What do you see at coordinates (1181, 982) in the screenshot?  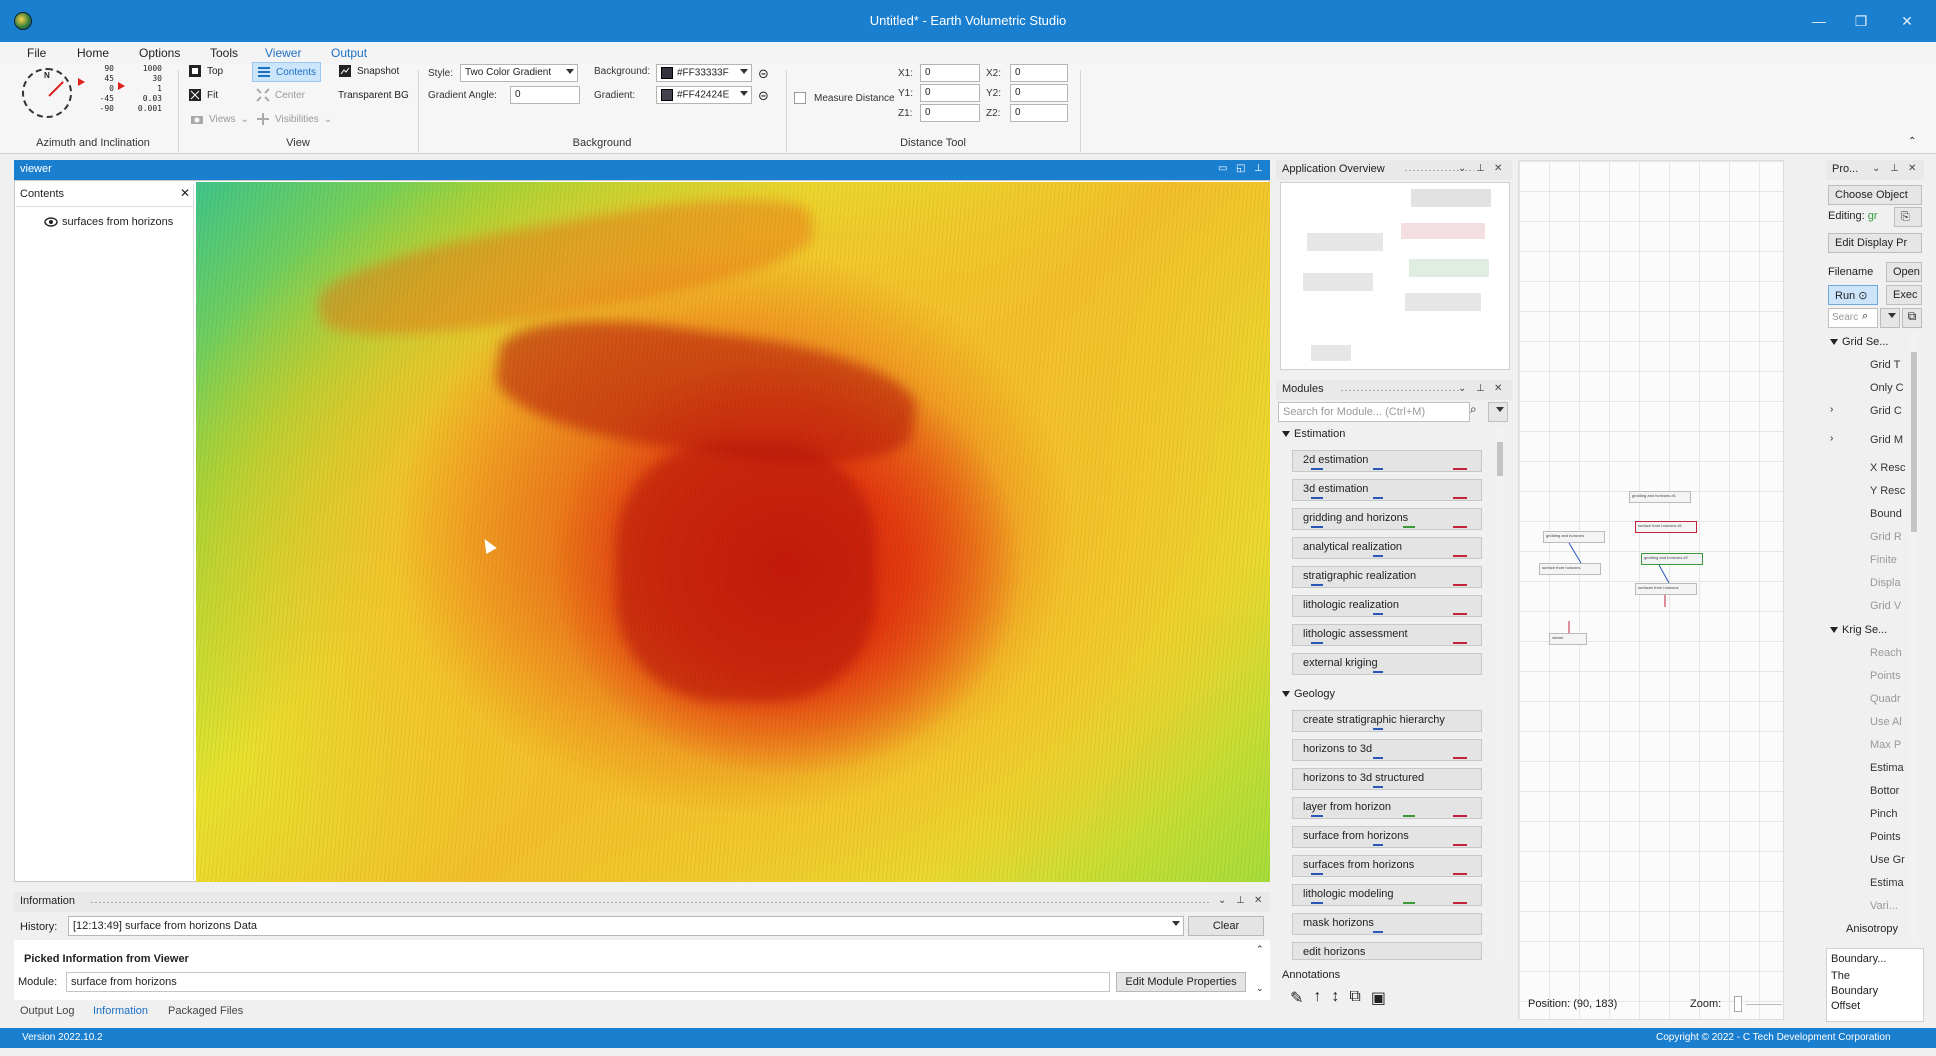 I see `edit-module-properties-button: Edit Module Properties` at bounding box center [1181, 982].